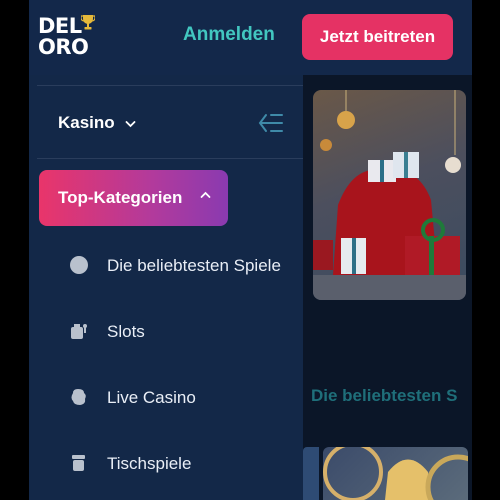 This screenshot has width=500, height=500. What do you see at coordinates (120, 197) in the screenshot?
I see `top-categories-label: Top-Kategorien` at bounding box center [120, 197].